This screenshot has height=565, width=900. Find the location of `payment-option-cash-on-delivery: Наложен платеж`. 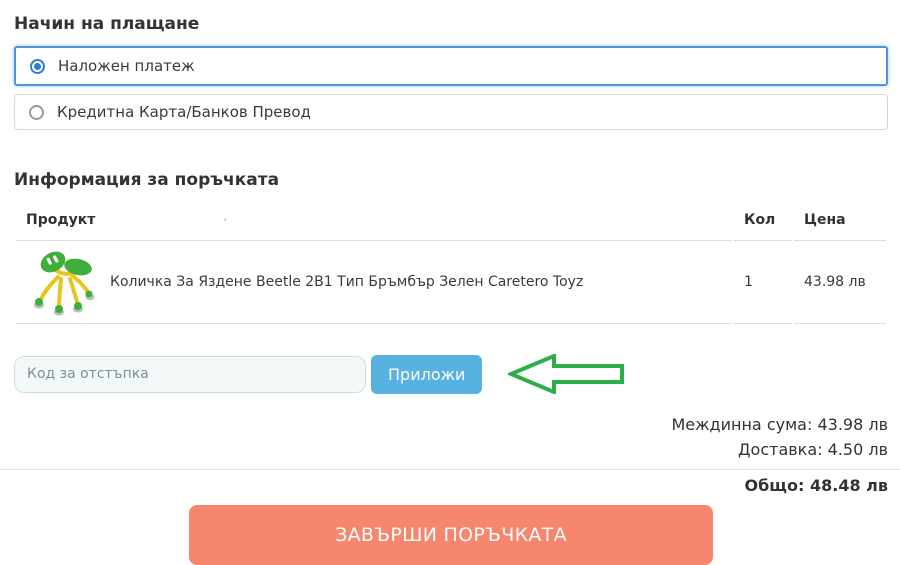

payment-option-cash-on-delivery: Наложен платеж is located at coordinates (451, 66).